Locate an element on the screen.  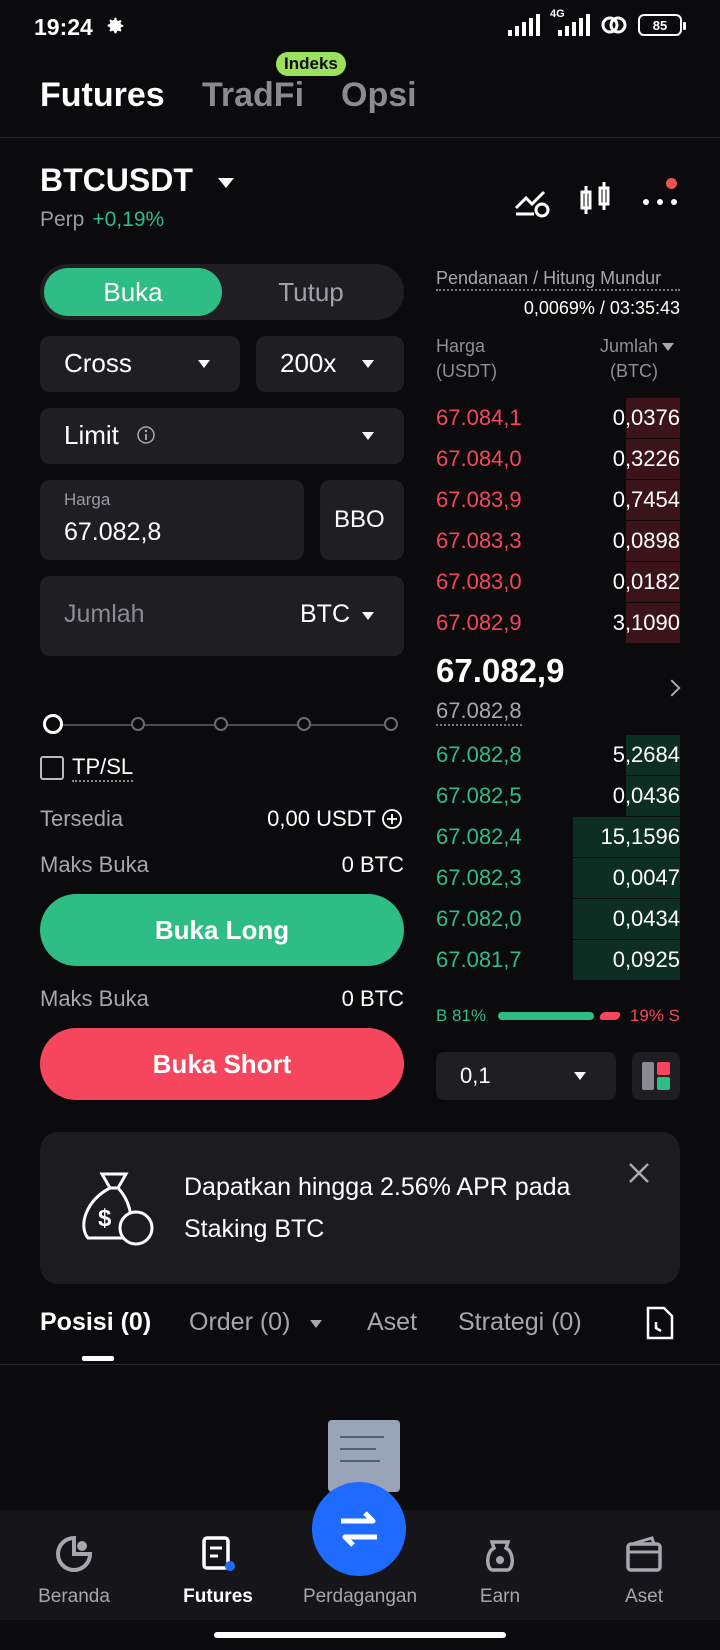
bbo-button: BBO is located at coordinates (362, 520).